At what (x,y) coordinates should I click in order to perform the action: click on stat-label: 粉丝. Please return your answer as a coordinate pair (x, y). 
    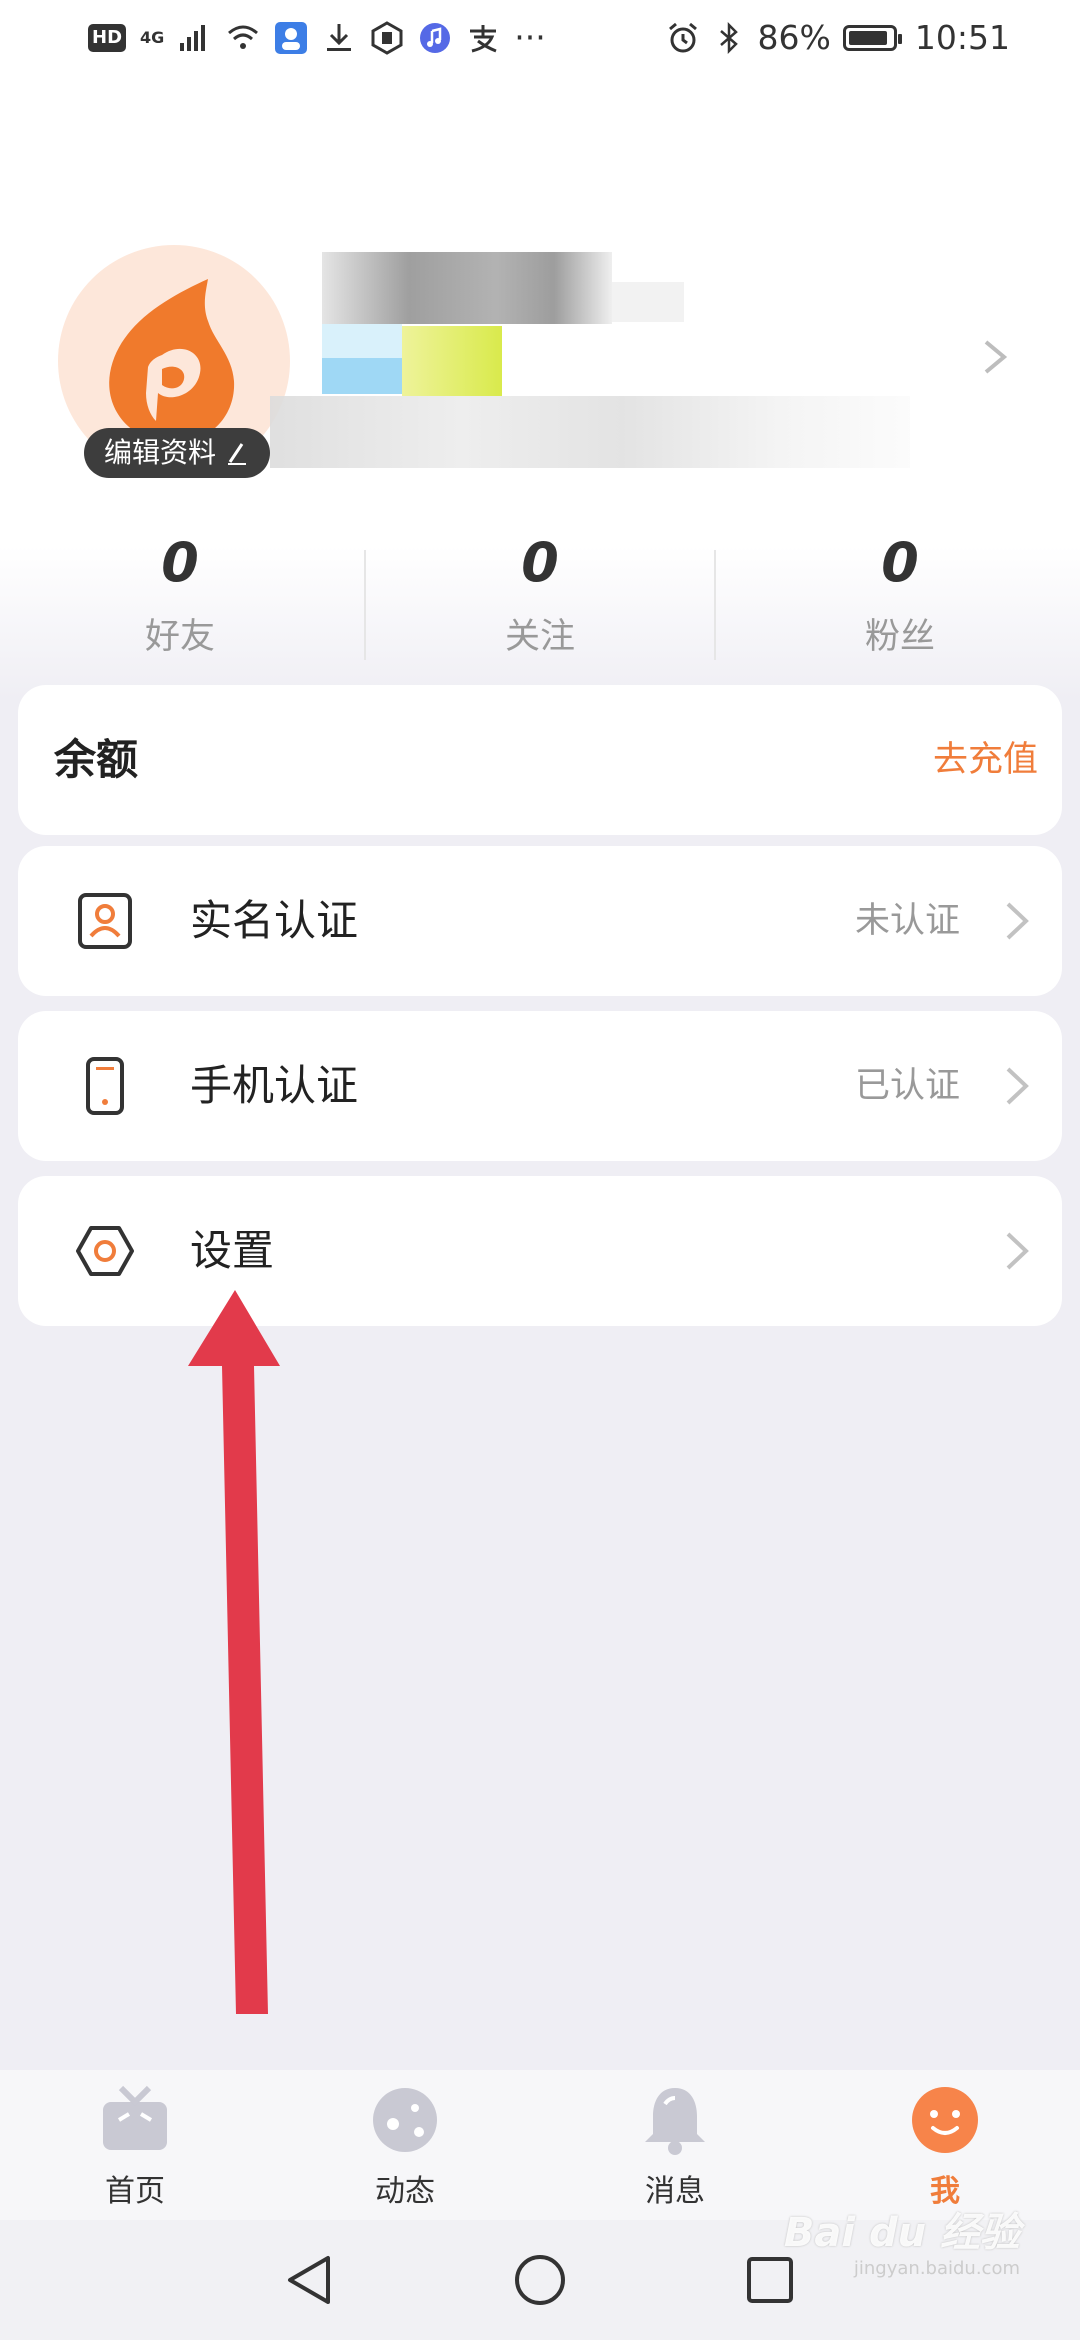
    Looking at the image, I should click on (899, 637).